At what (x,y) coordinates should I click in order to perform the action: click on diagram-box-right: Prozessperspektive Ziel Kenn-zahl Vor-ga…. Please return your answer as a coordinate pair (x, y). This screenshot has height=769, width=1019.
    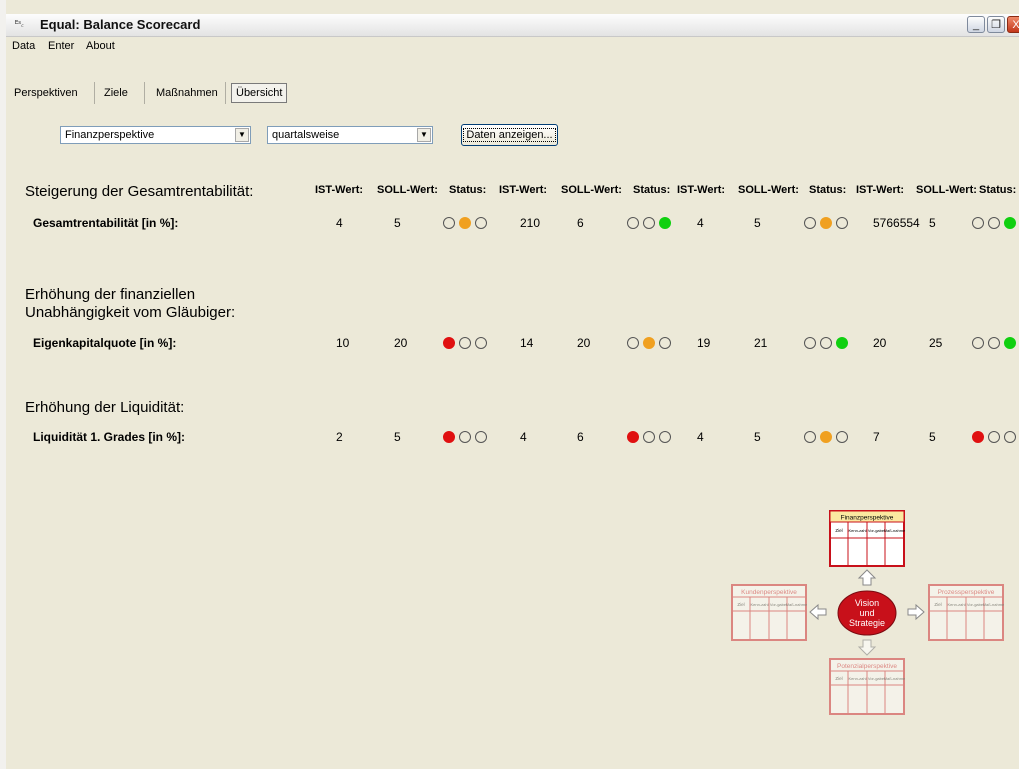
    Looking at the image, I should click on (966, 612).